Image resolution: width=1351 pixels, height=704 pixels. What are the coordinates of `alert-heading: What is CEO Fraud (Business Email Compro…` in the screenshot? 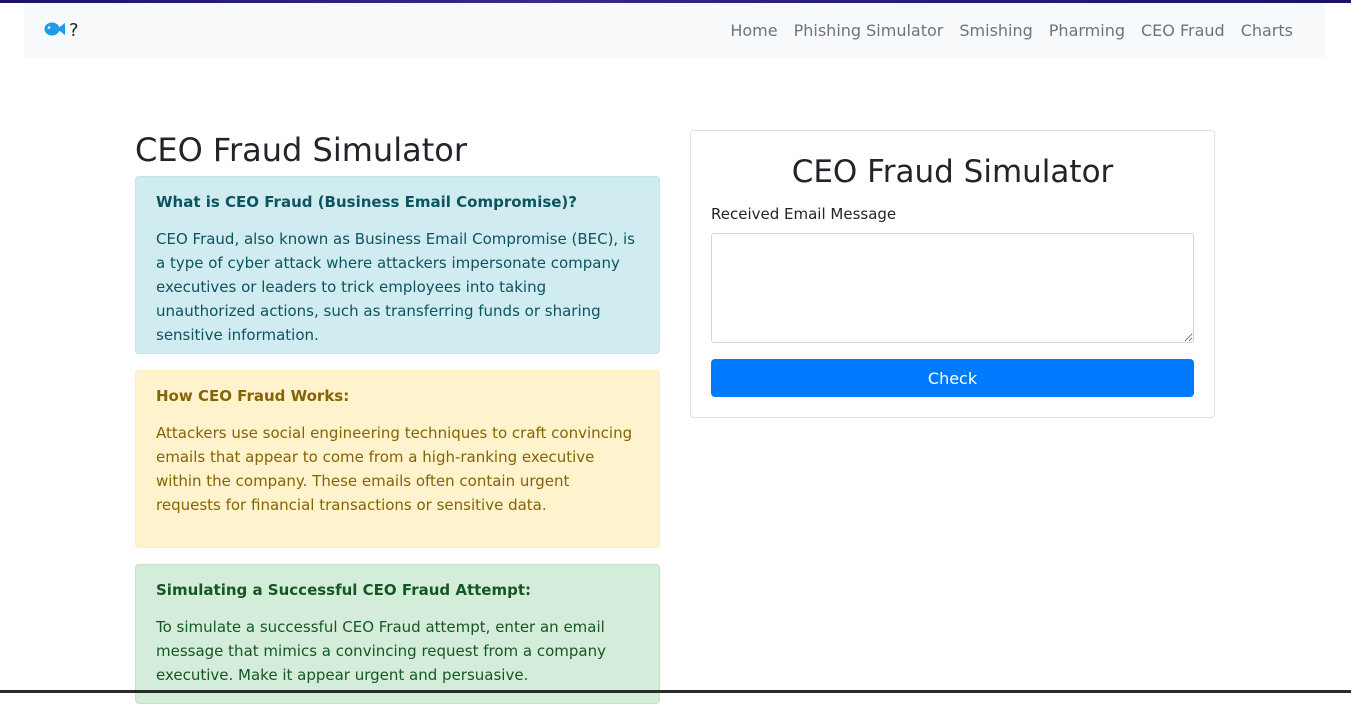 It's located at (366, 202).